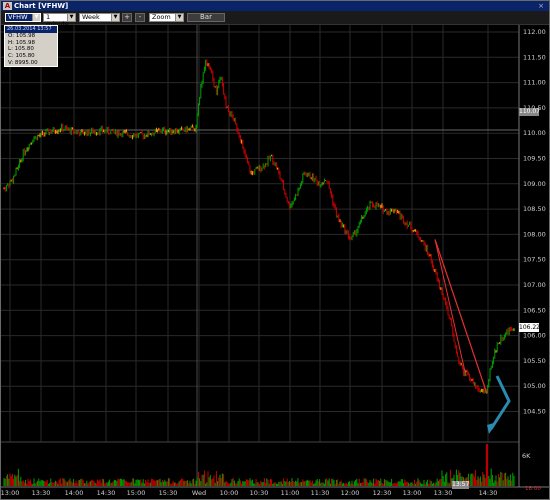 Image resolution: width=550 pixels, height=500 pixels. Describe the element at coordinates (534, 412) in the screenshot. I see `price-label: 104.50` at that location.